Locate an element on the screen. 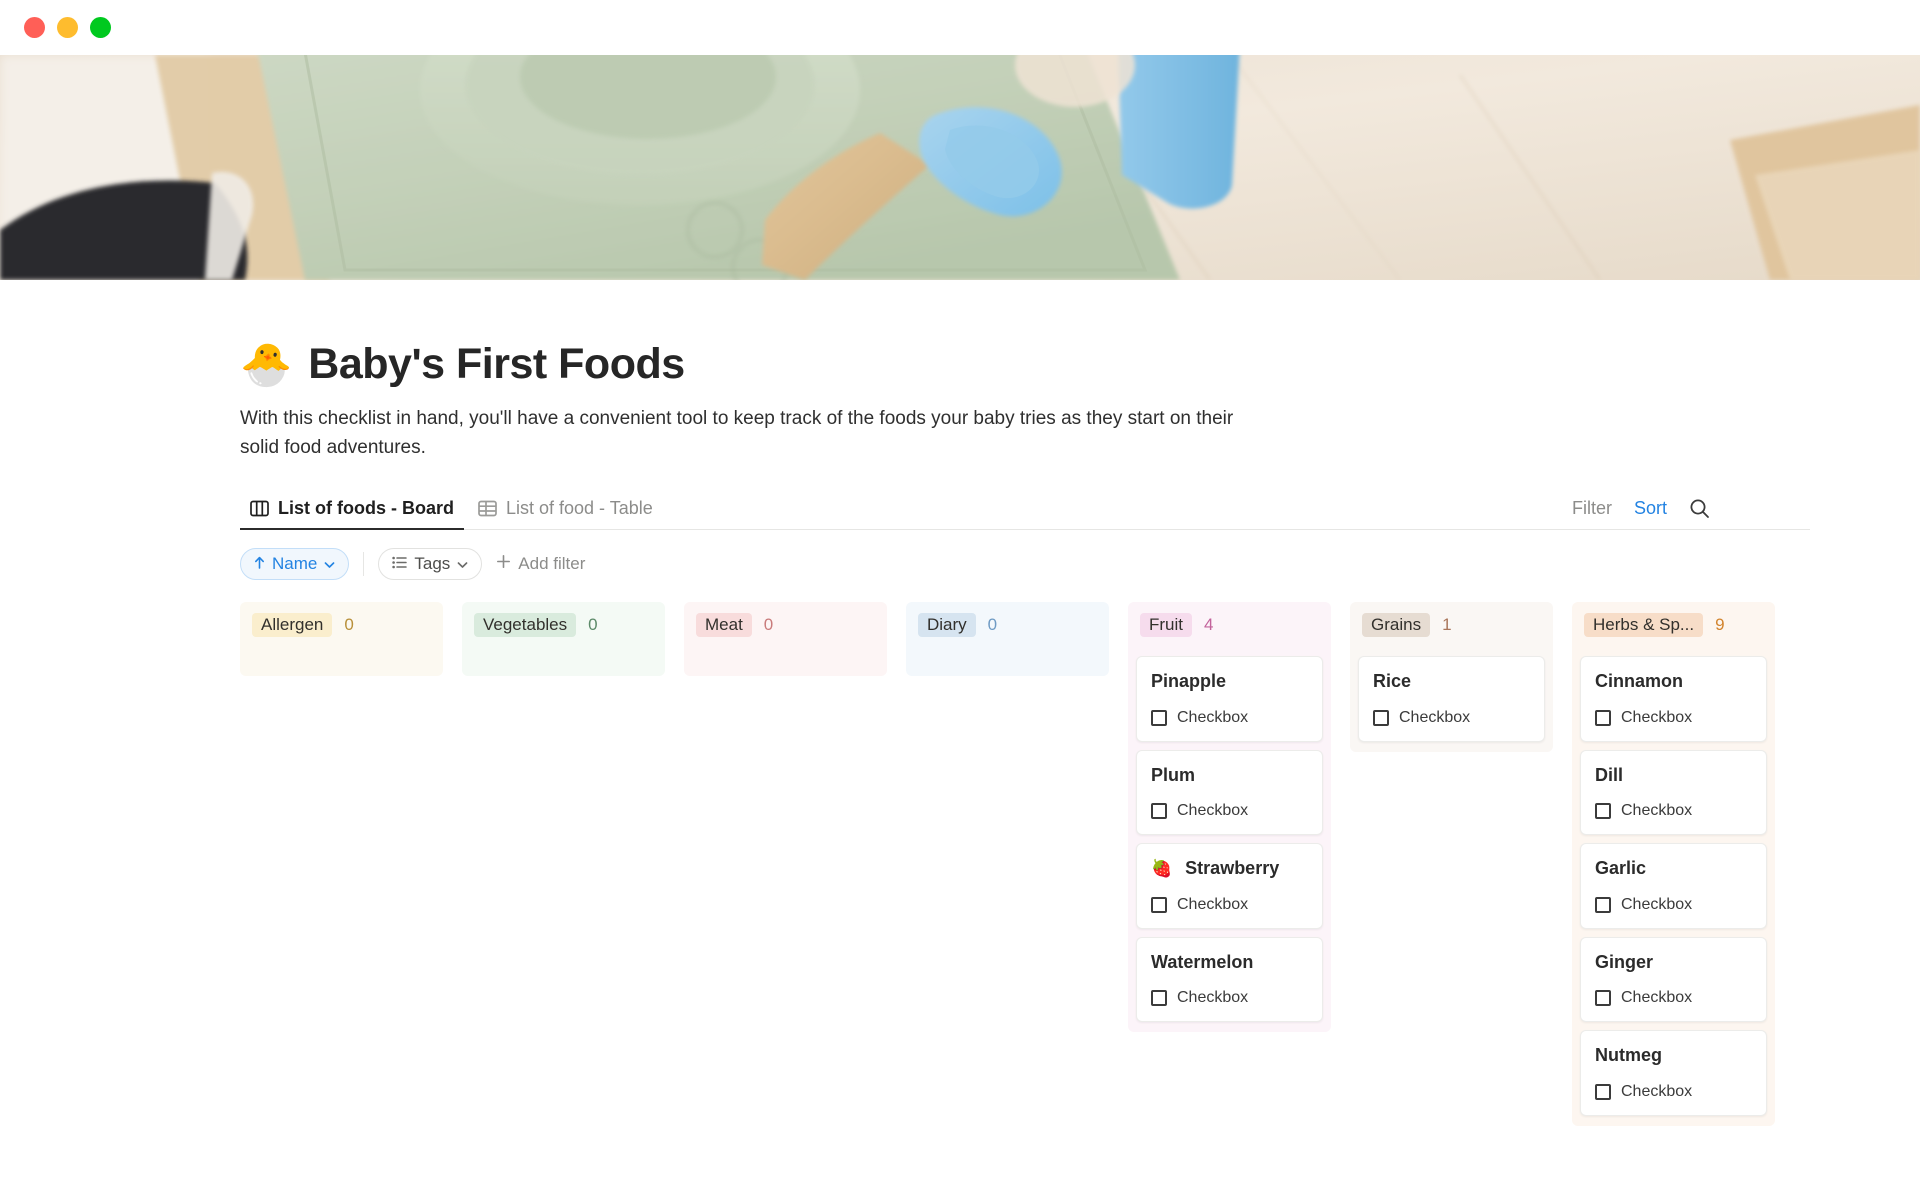 The width and height of the screenshot is (1920, 1200). column-header: Allergen 0 is located at coordinates (341, 625).